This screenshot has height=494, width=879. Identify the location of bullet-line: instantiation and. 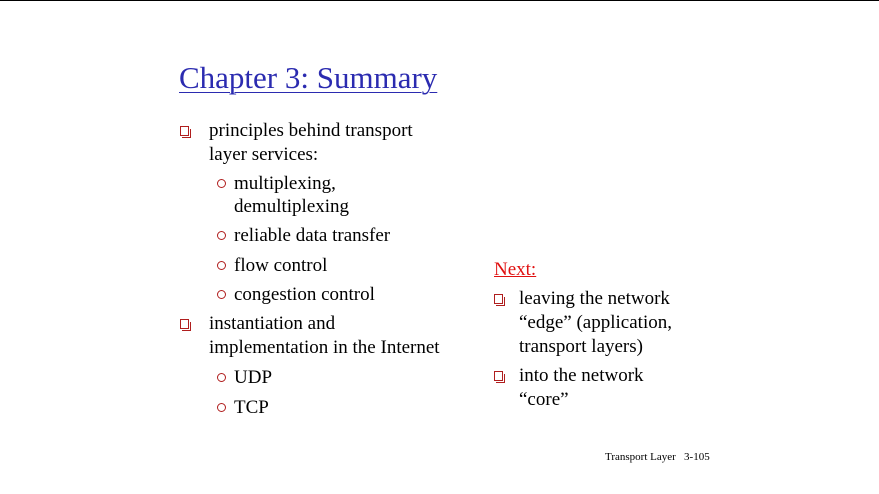
(272, 323).